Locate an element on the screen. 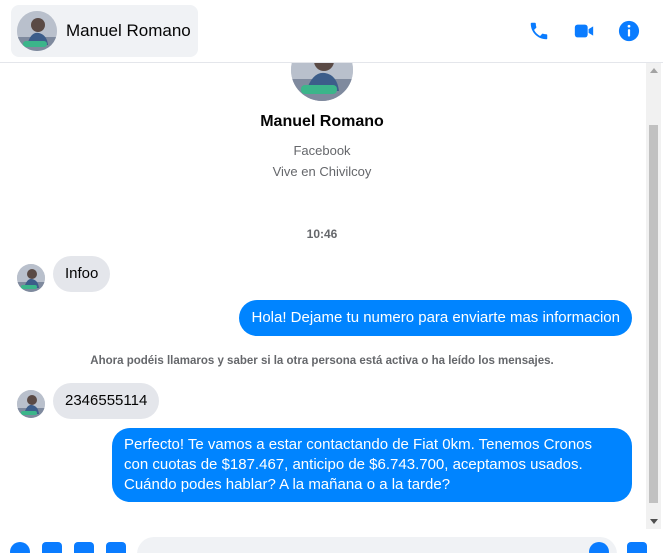  scroll-thumb is located at coordinates (653, 314).